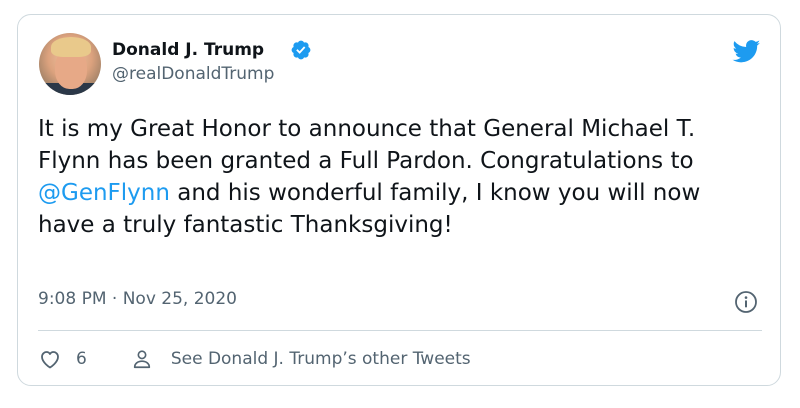  What do you see at coordinates (81, 359) in the screenshot?
I see `like-count: 6` at bounding box center [81, 359].